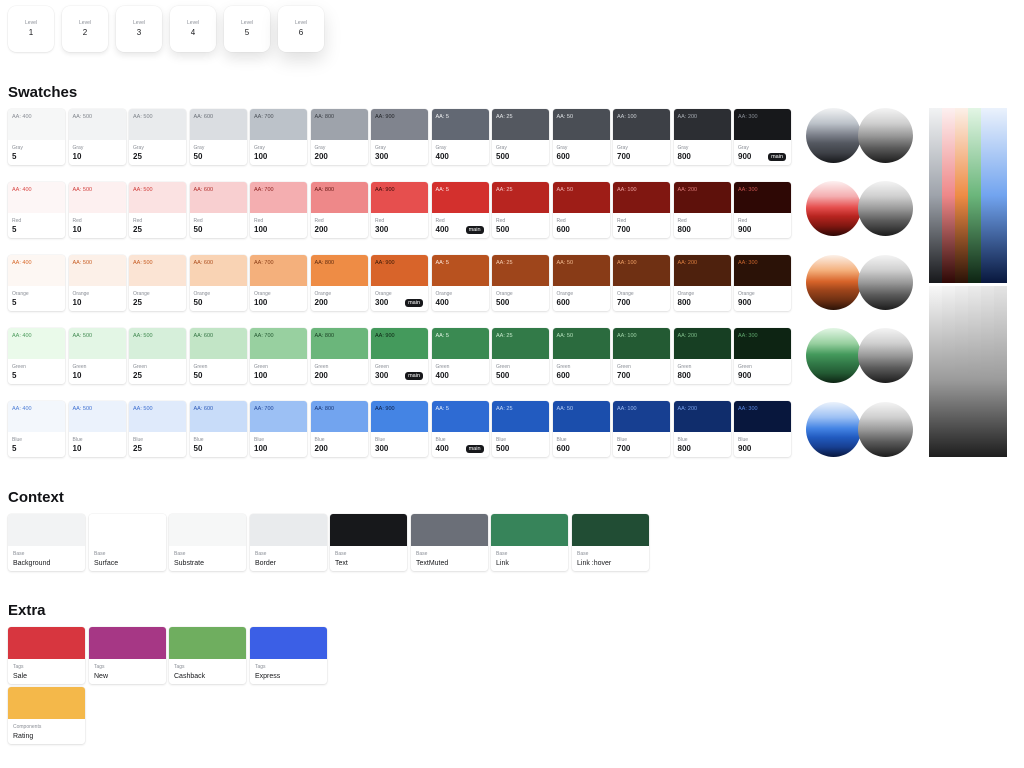 The image size is (1024, 768). Describe the element at coordinates (157, 137) in the screenshot. I see `swatch-gray-25: AA: 500 Gray 25` at that location.